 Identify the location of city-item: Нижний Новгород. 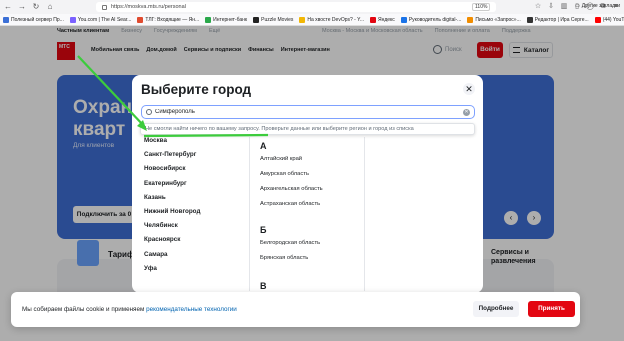
(172, 211).